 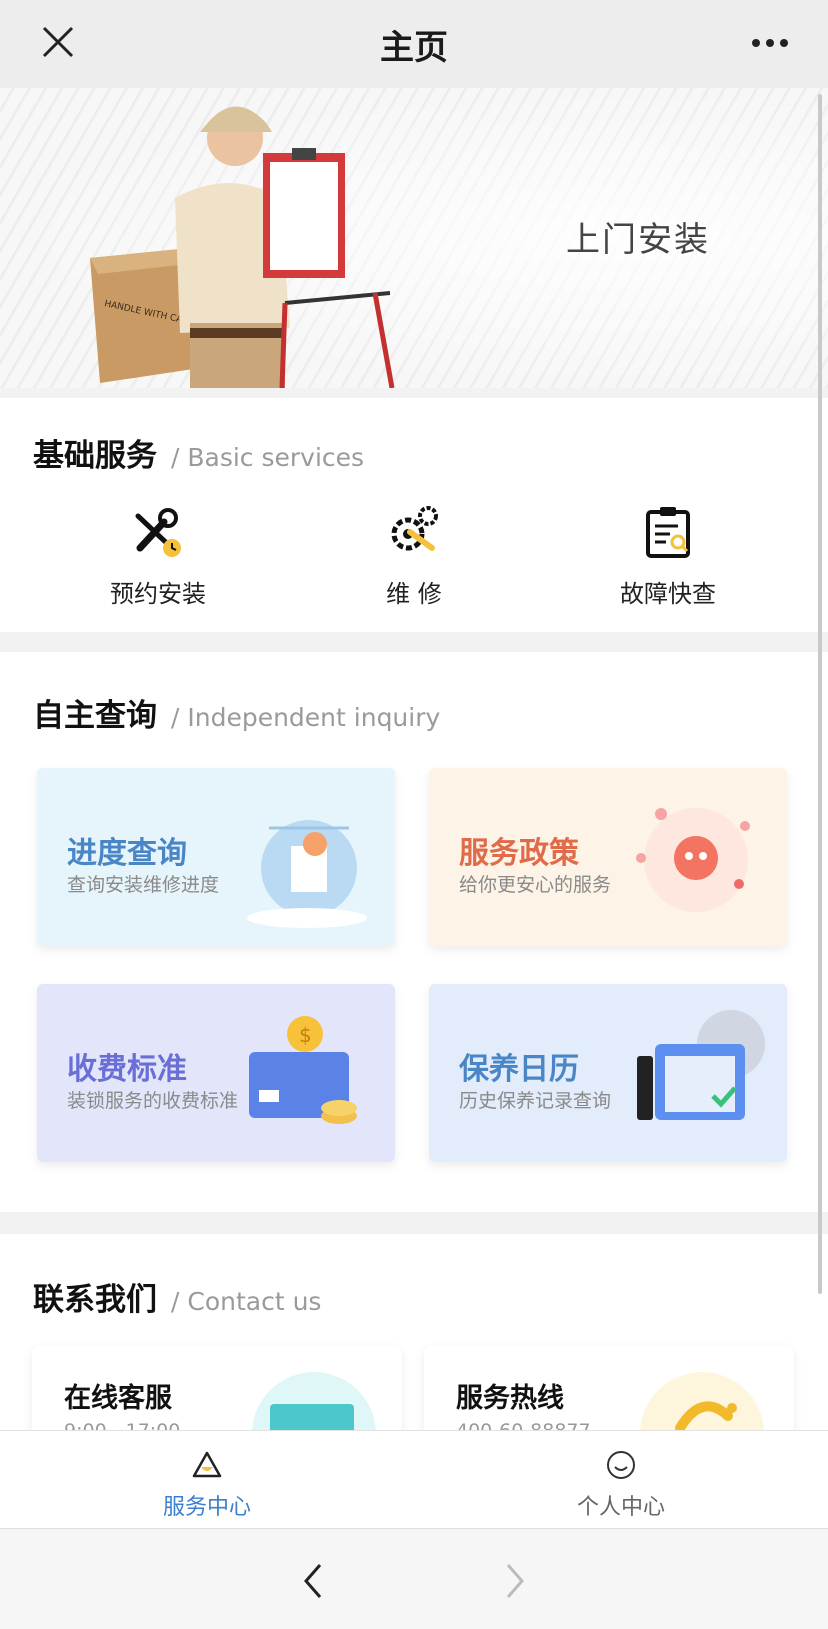 I want to click on inquiry-subtitle: / Independent inquiry, so click(x=306, y=717).